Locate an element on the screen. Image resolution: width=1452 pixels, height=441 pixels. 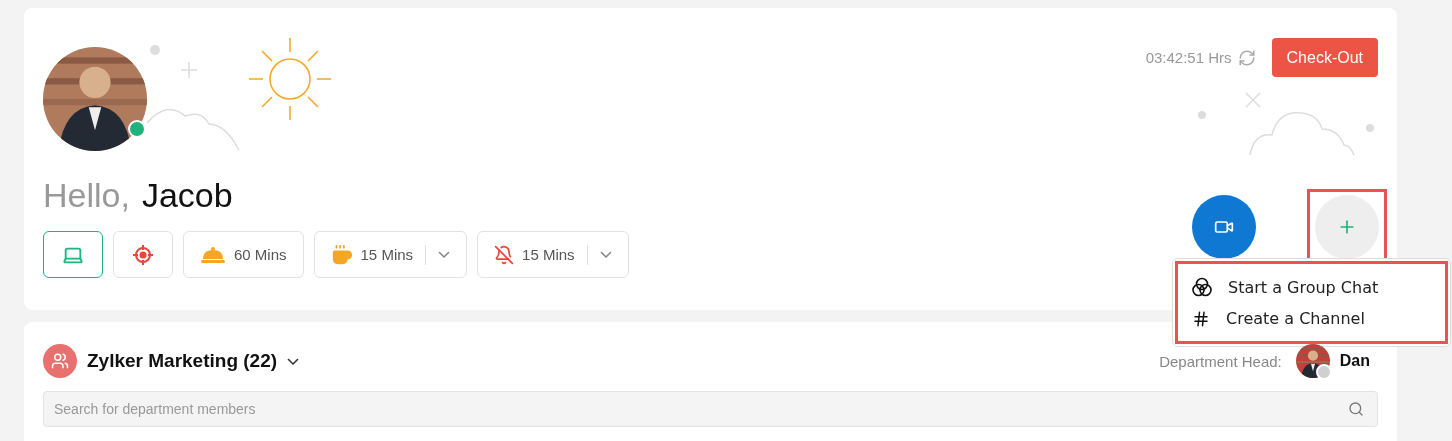
department-title: Zylker Marketing (22) is located at coordinates (182, 361).